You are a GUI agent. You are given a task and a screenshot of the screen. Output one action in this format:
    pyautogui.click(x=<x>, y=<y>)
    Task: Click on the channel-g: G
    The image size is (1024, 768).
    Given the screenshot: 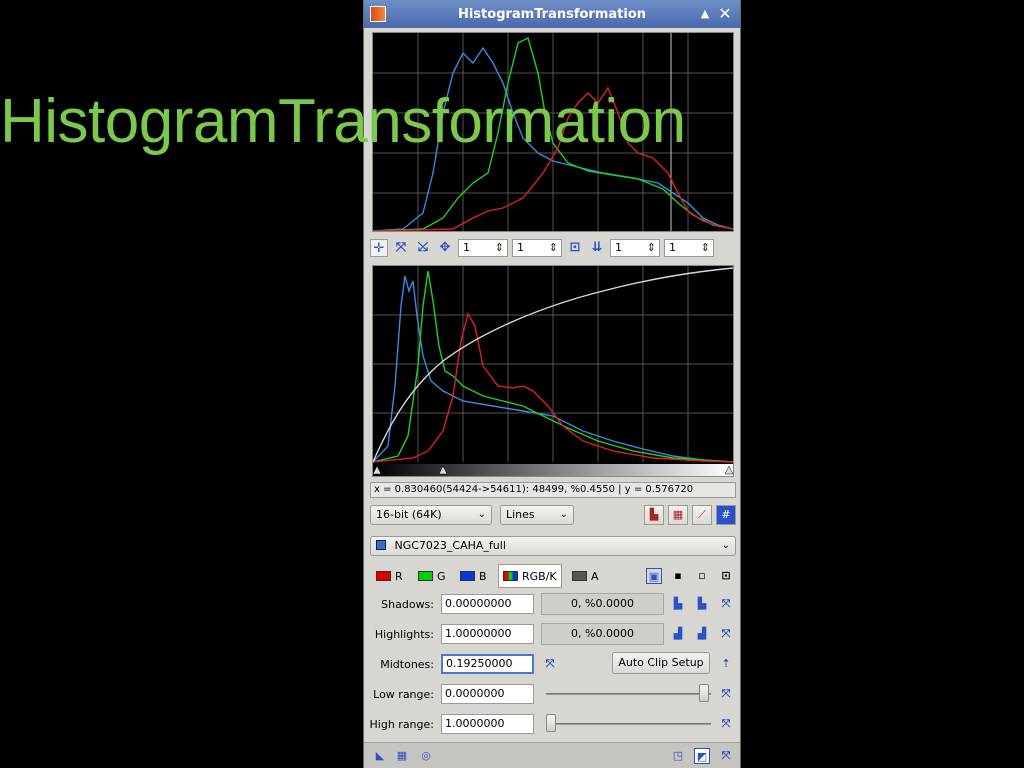 What is the action you would take?
    pyautogui.click(x=432, y=576)
    